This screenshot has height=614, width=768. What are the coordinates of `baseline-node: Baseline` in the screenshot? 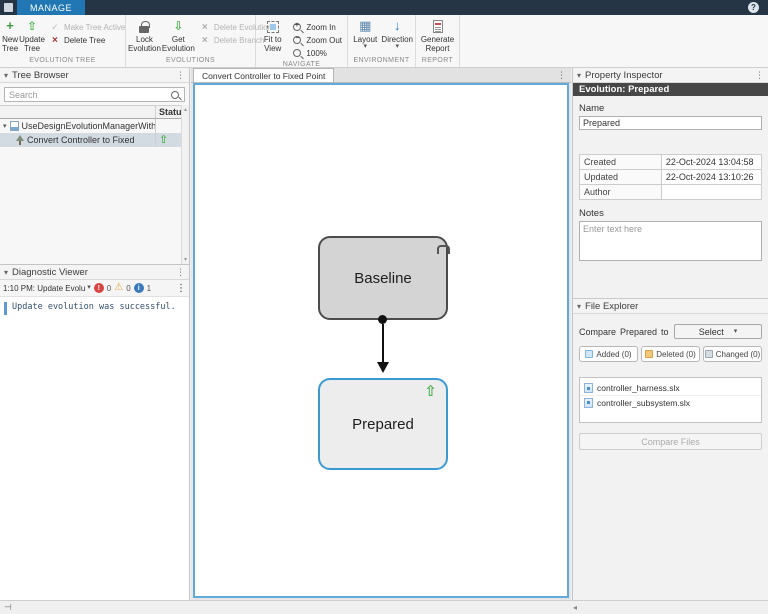 It's located at (383, 278).